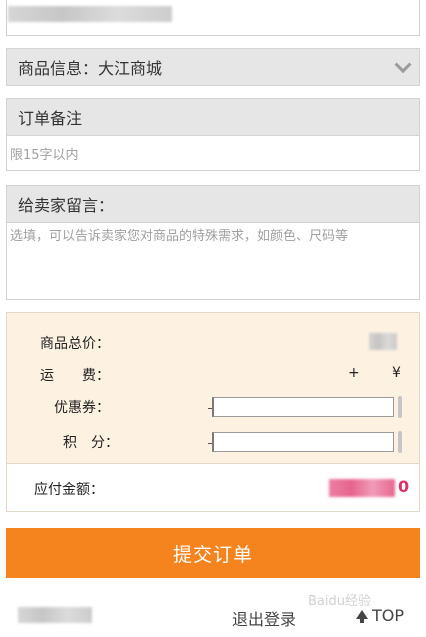 This screenshot has height=637, width=426. What do you see at coordinates (66, 205) in the screenshot?
I see `seller-message-title: 给卖家留言：` at bounding box center [66, 205].